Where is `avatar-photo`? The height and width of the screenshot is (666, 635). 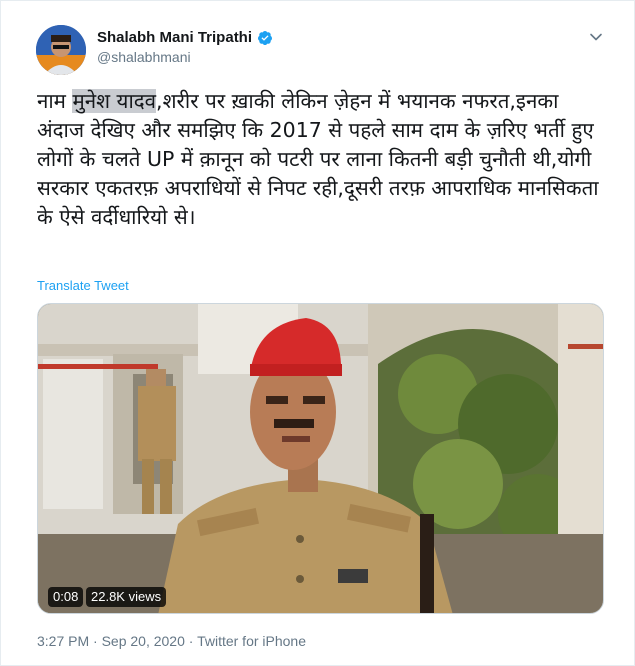 avatar-photo is located at coordinates (61, 50).